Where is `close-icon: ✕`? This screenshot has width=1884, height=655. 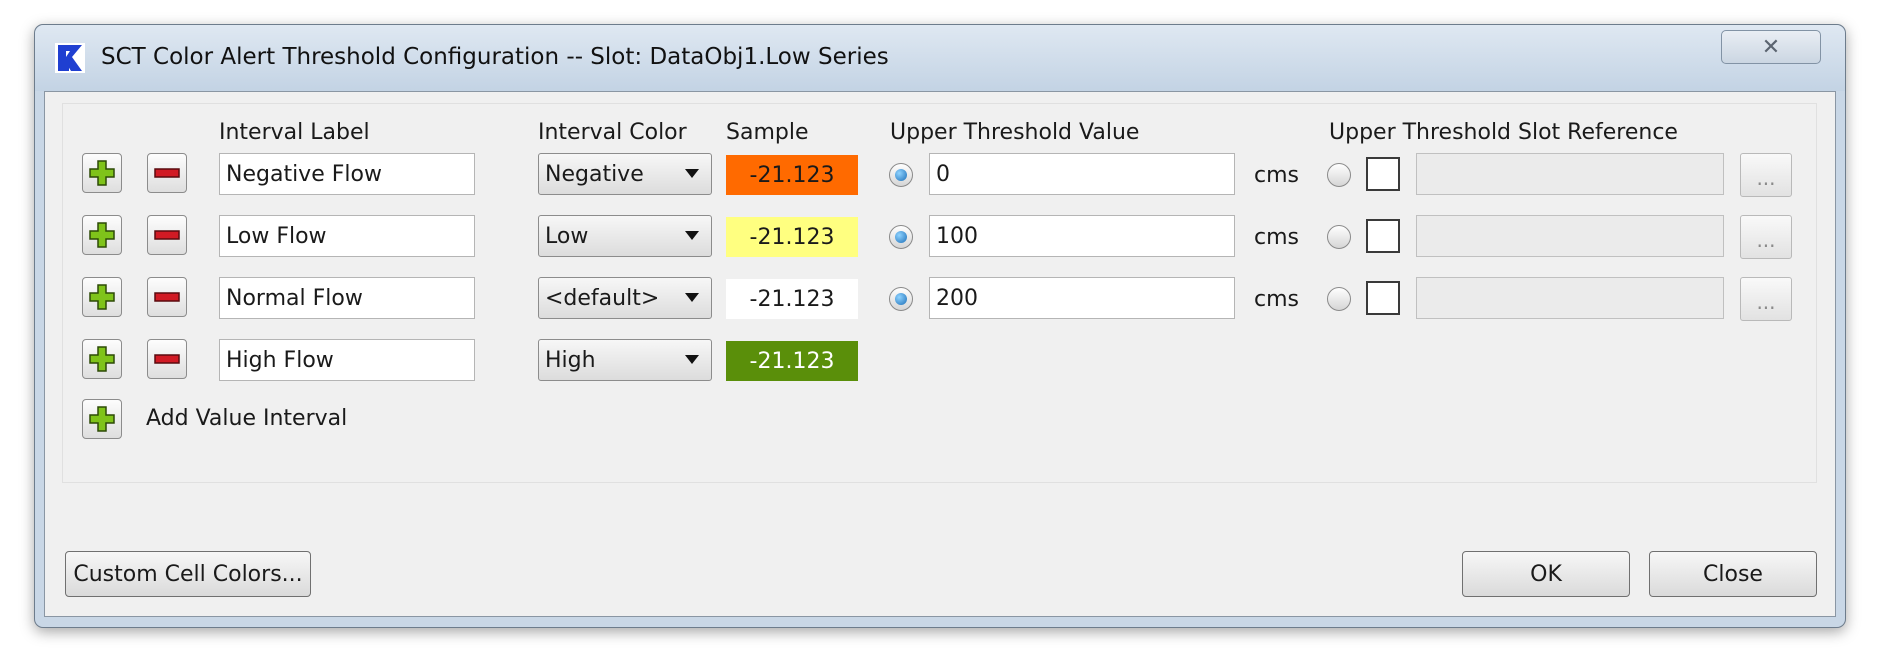
close-icon: ✕ is located at coordinates (1771, 47).